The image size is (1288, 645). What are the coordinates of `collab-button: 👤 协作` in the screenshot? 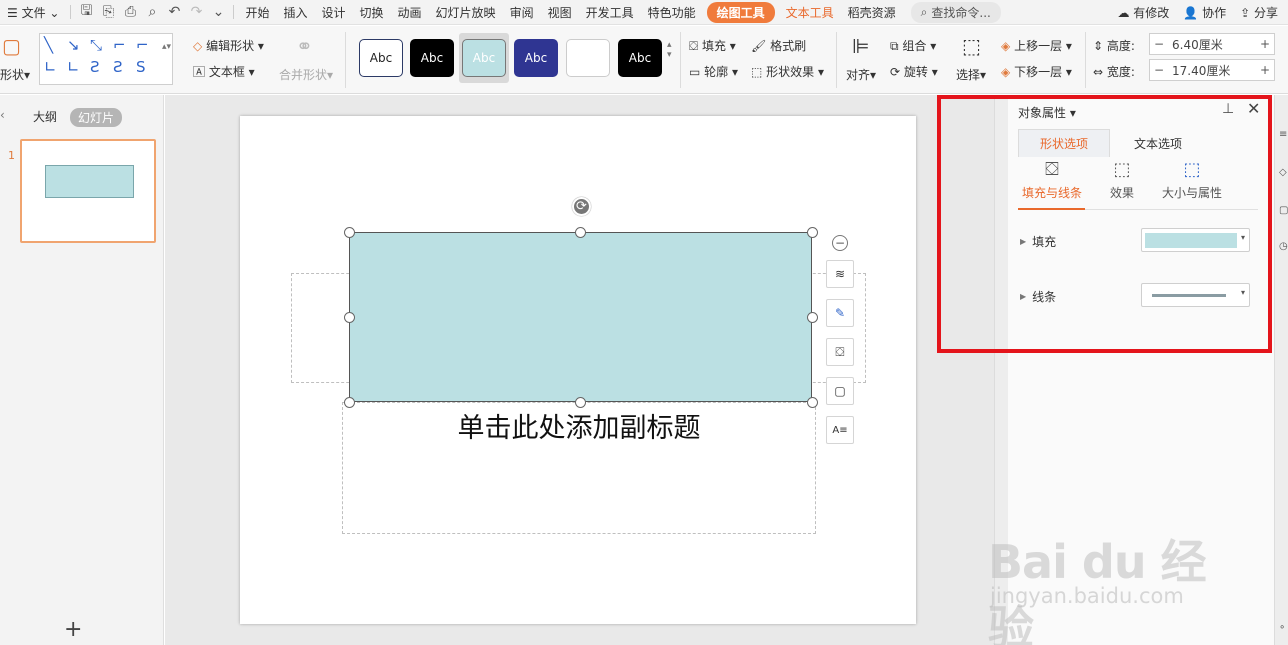 It's located at (1204, 12).